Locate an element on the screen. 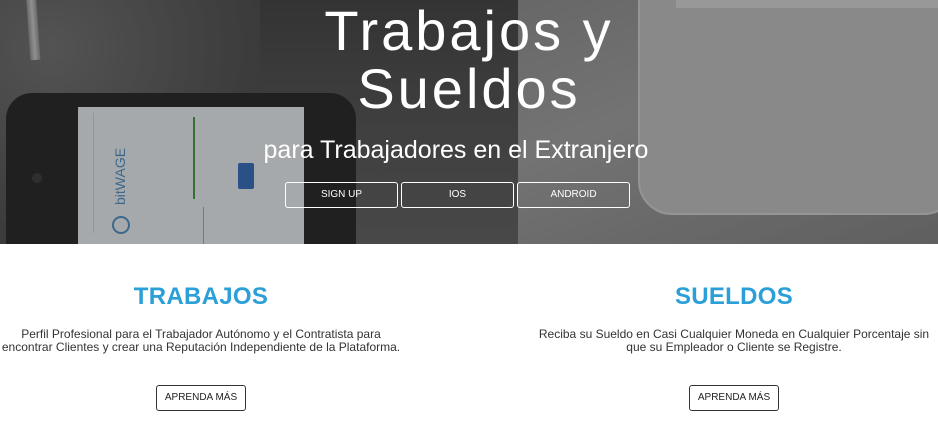  hero-title-line1: Trabajos y is located at coordinates (469, 31).